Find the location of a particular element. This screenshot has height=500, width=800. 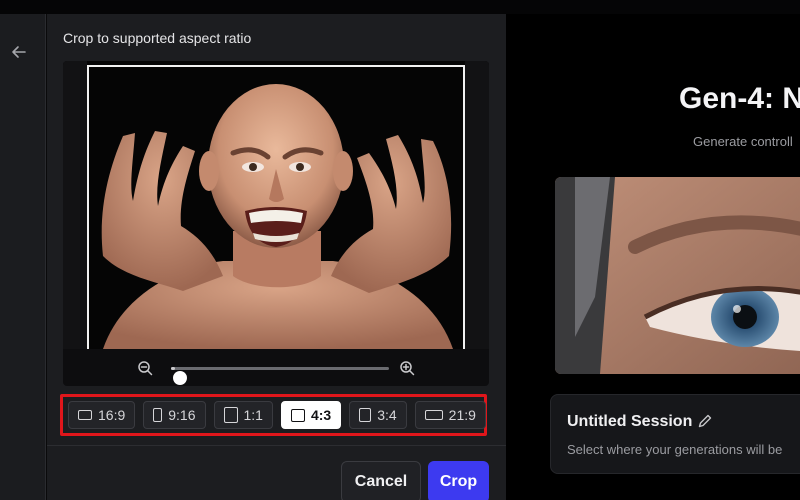

session-subtitle: Select where your generations will be is located at coordinates (675, 449).